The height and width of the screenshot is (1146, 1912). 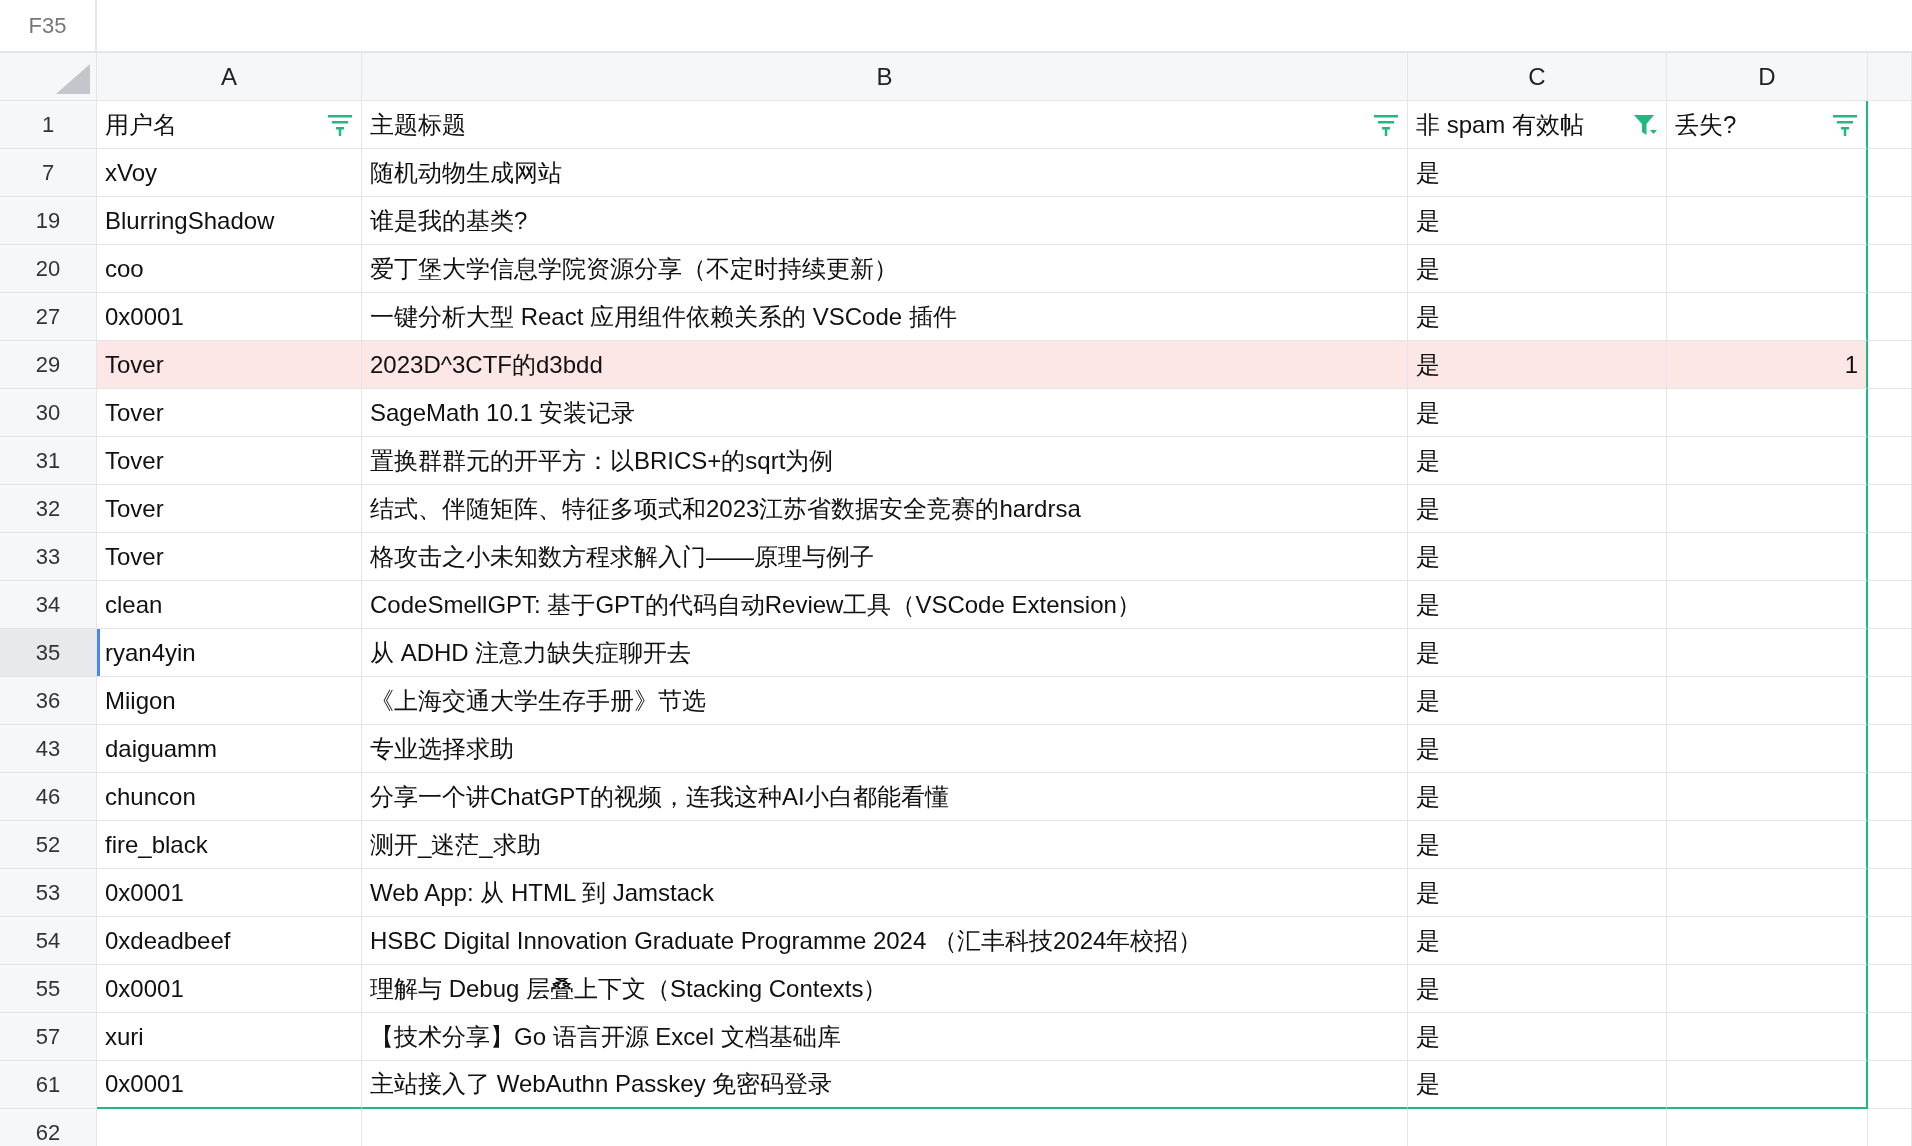 What do you see at coordinates (48, 605) in the screenshot?
I see `row-number: 34` at bounding box center [48, 605].